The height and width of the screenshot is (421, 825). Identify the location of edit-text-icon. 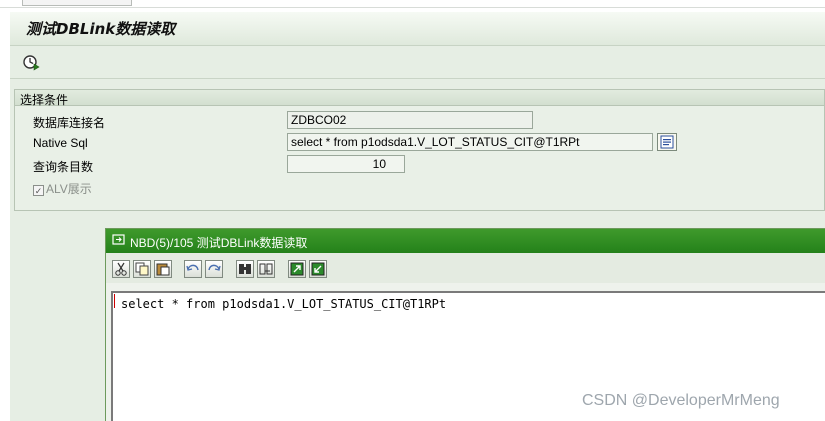
(667, 142).